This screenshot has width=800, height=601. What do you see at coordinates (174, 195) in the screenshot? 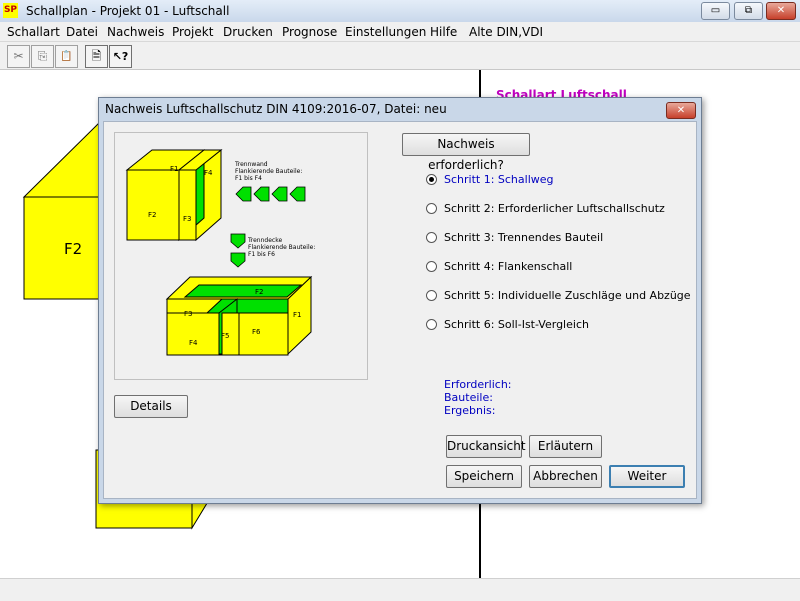
I see `top-box-diagram` at bounding box center [174, 195].